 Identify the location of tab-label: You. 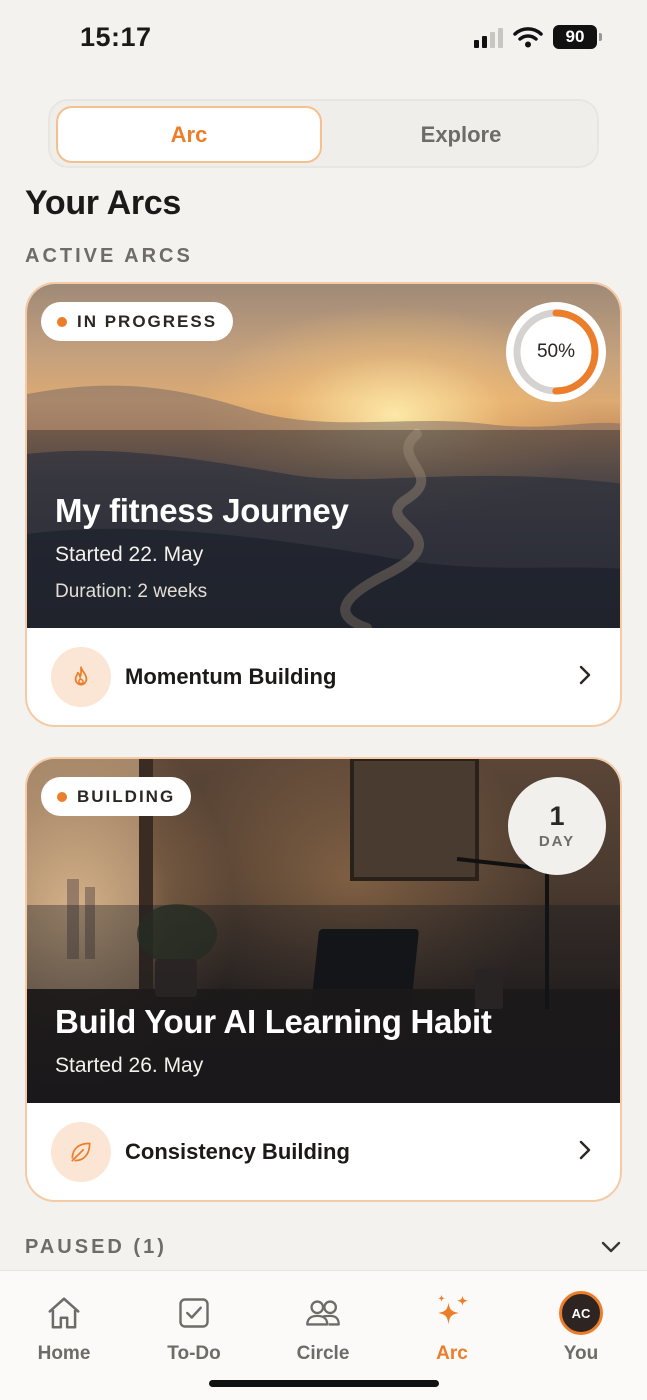
(581, 1353).